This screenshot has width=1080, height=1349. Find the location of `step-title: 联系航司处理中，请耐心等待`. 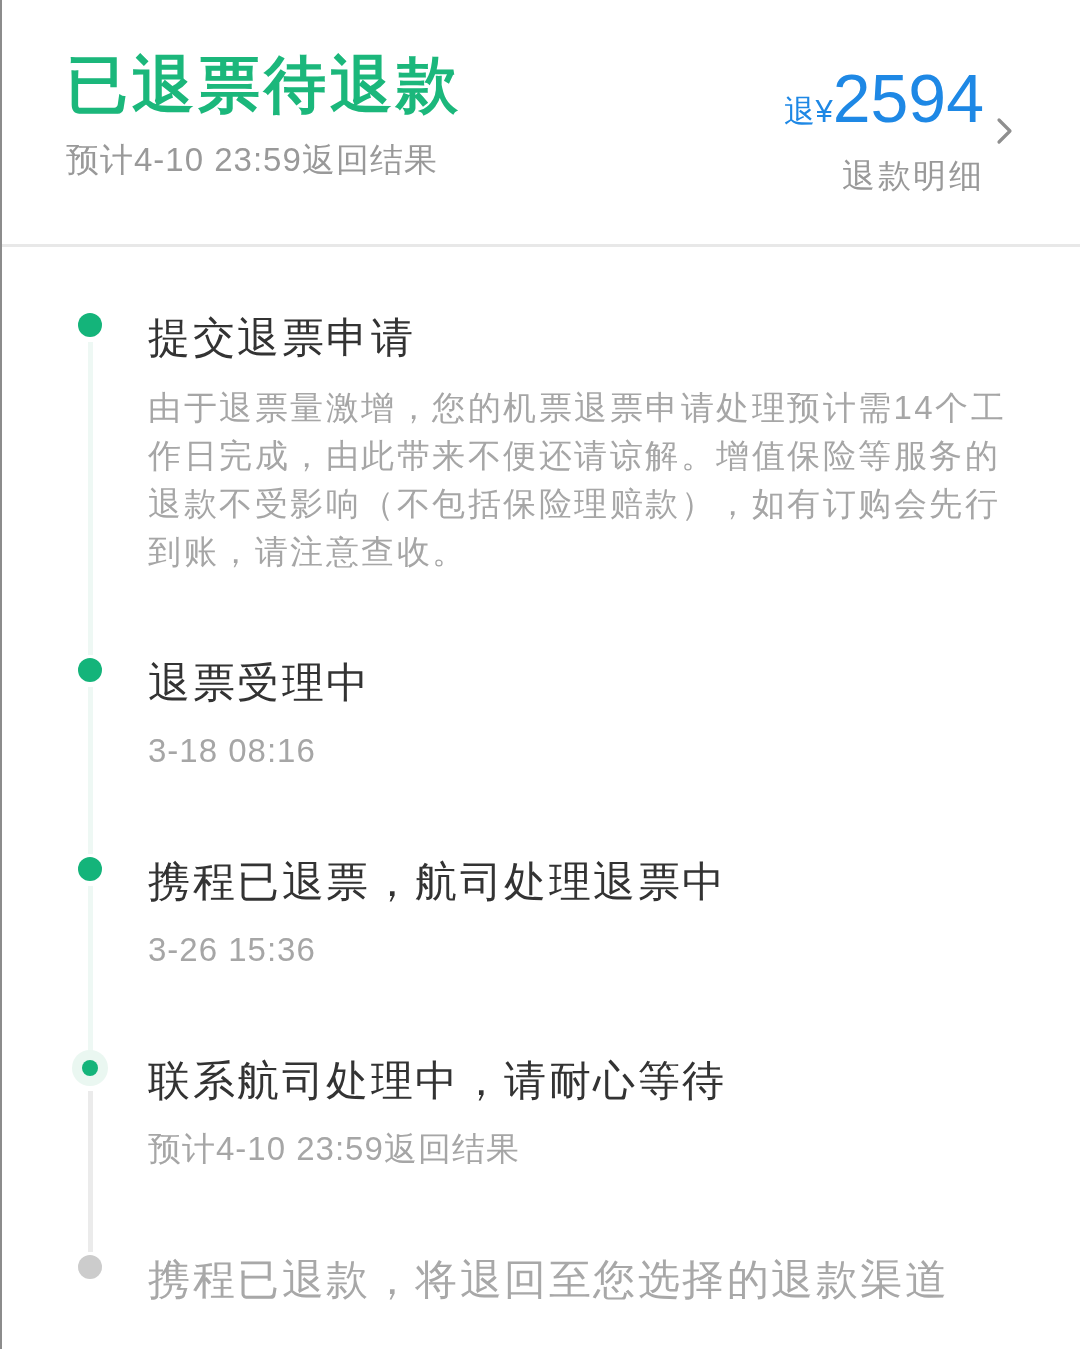

step-title: 联系航司处理中，请耐心等待 is located at coordinates (438, 1081).